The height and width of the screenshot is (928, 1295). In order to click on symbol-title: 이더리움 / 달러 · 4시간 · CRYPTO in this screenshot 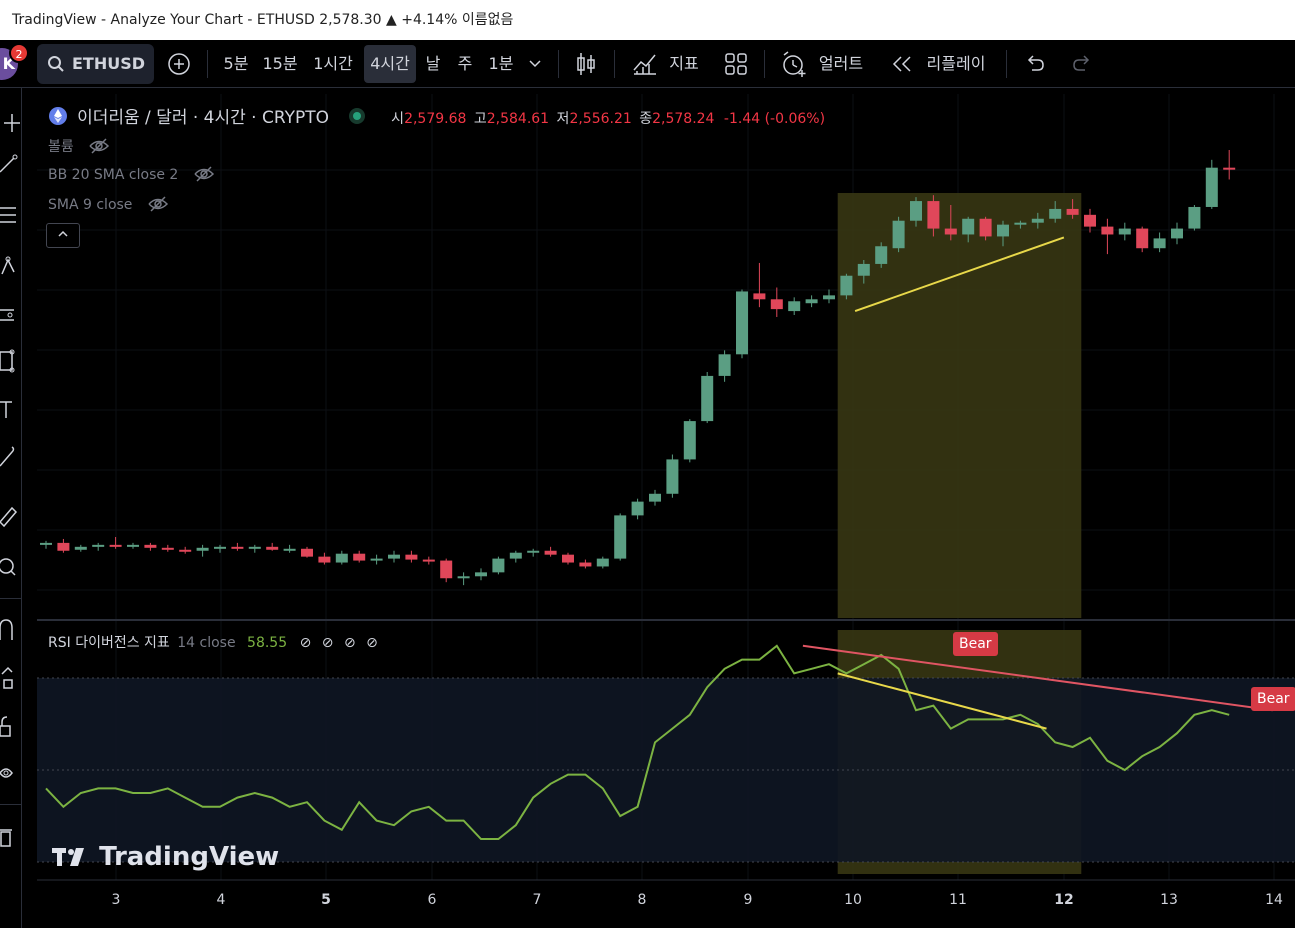, I will do `click(203, 118)`.